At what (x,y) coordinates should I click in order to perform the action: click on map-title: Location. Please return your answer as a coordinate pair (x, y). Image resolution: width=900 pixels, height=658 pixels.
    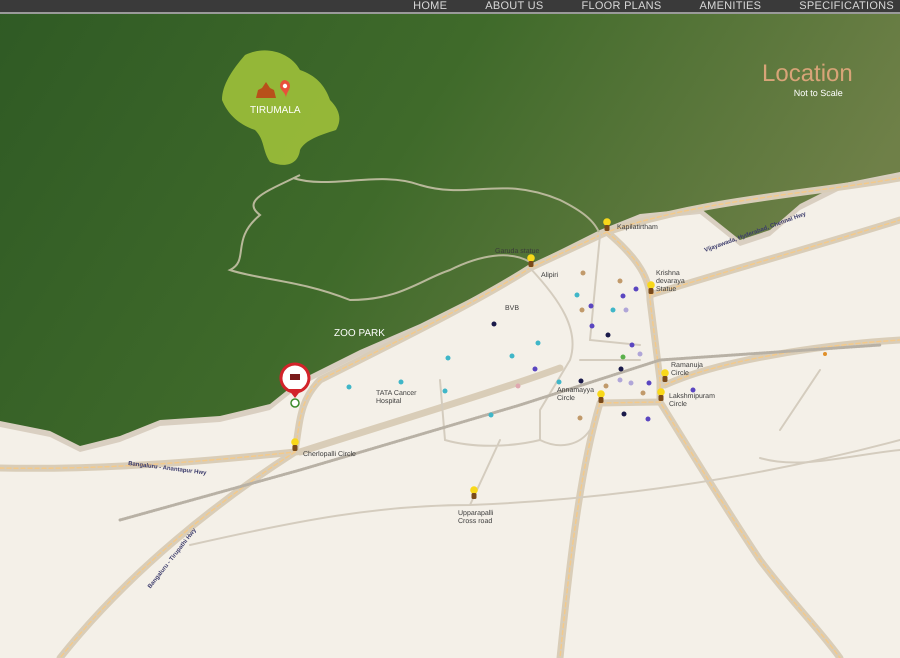
    Looking at the image, I should click on (807, 74).